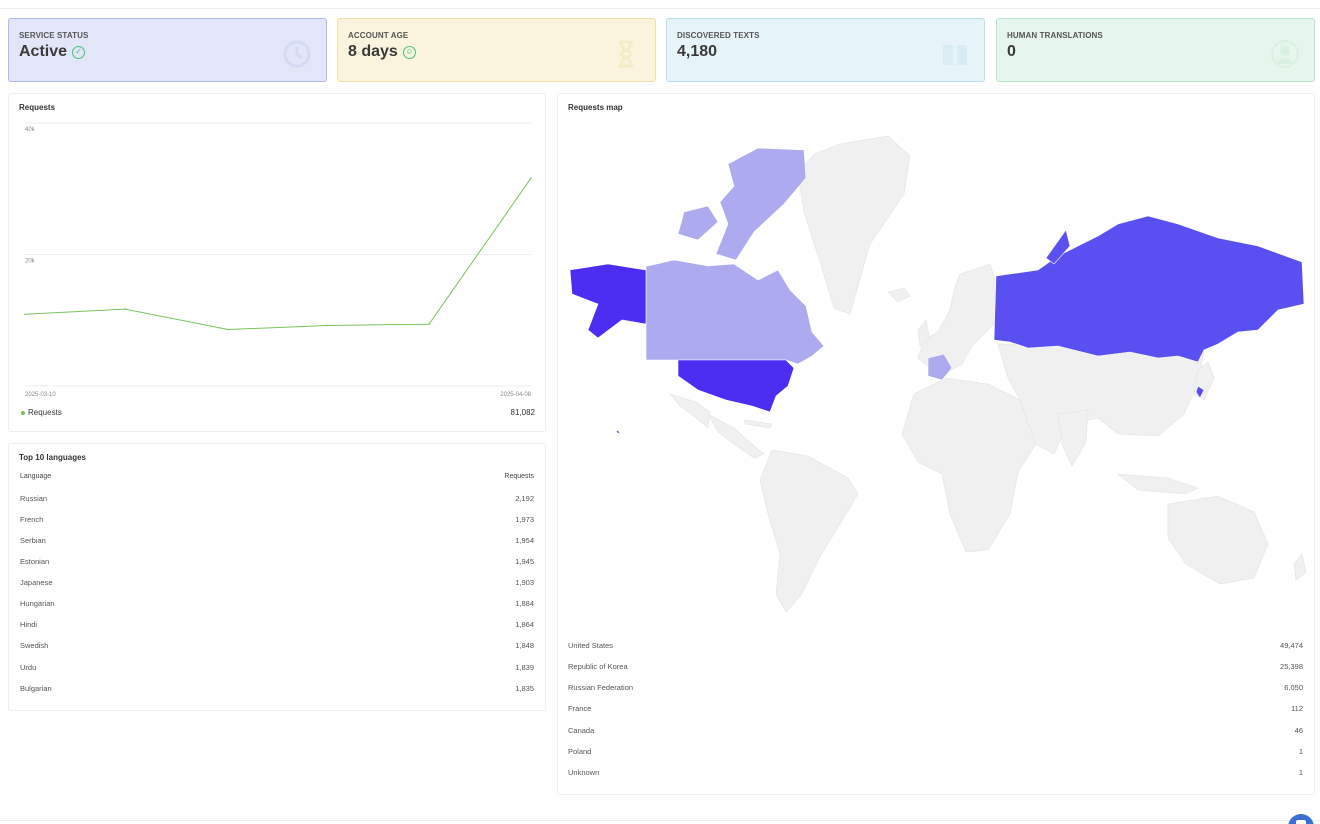 The width and height of the screenshot is (1320, 824). I want to click on map-country-iceland, so click(899, 295).